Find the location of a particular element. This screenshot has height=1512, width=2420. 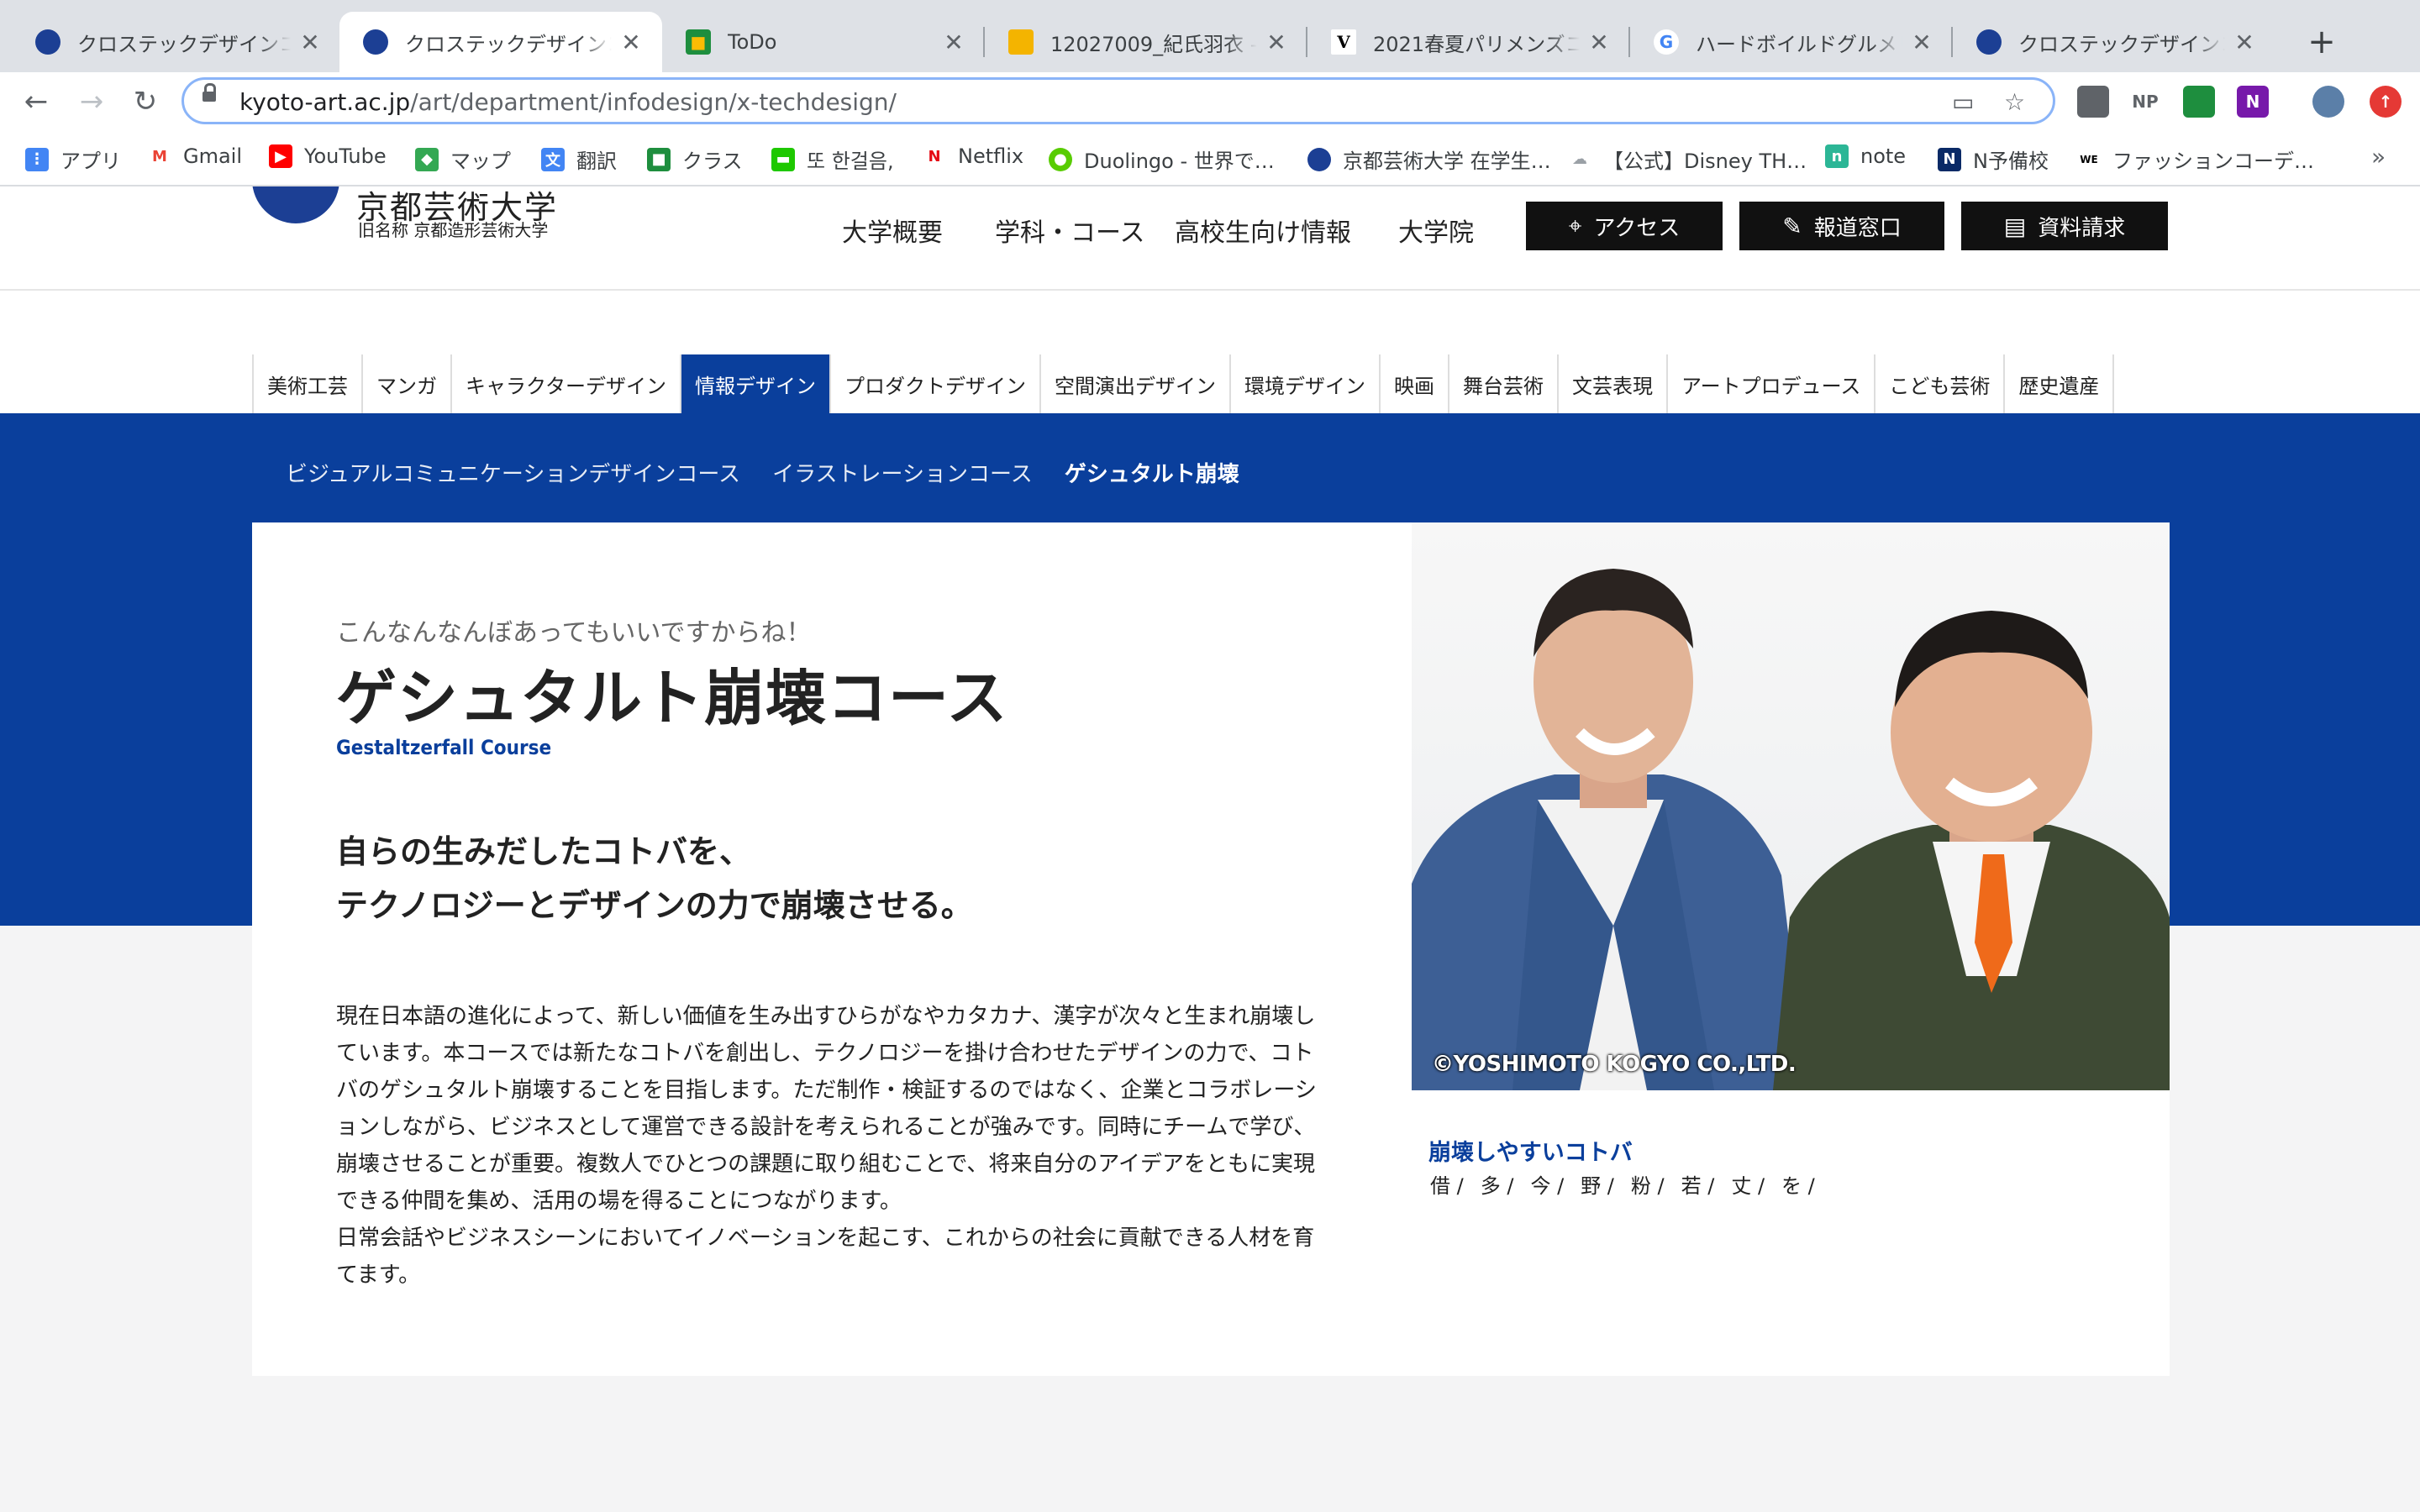

button-label: 資料請求 is located at coordinates (2082, 228).